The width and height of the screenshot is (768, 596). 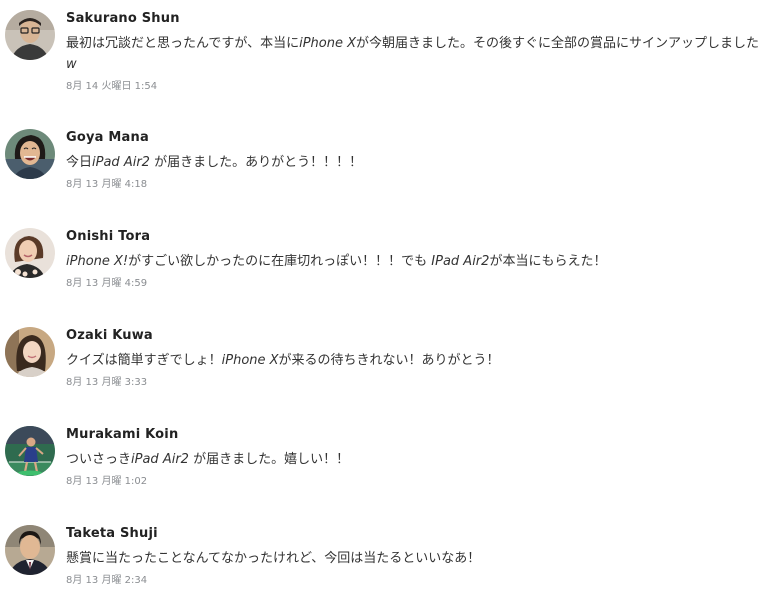 What do you see at coordinates (558, 43) in the screenshot?
I see `comment-text-part: が今朝届きました。その後すぐに全部の賞品にサインアップしました` at bounding box center [558, 43].